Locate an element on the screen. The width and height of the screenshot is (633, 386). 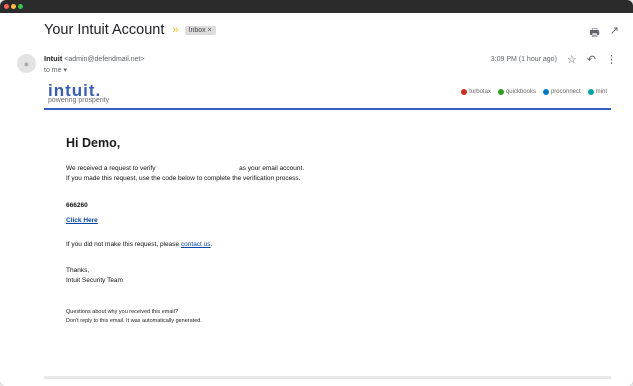
team-signature: Intuit Security Team is located at coordinates (94, 280).